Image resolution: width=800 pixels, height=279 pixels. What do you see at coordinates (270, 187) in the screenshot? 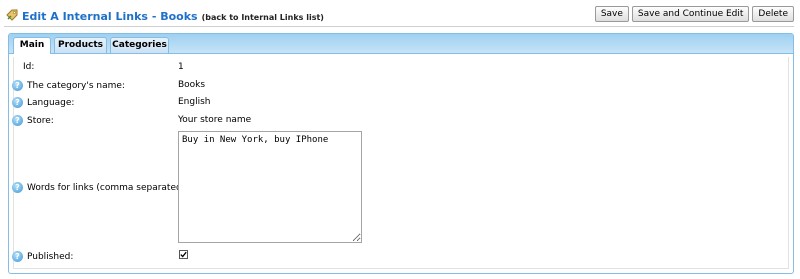
I see `words-for-links-textarea: Buy in New York, buy IPhone` at bounding box center [270, 187].